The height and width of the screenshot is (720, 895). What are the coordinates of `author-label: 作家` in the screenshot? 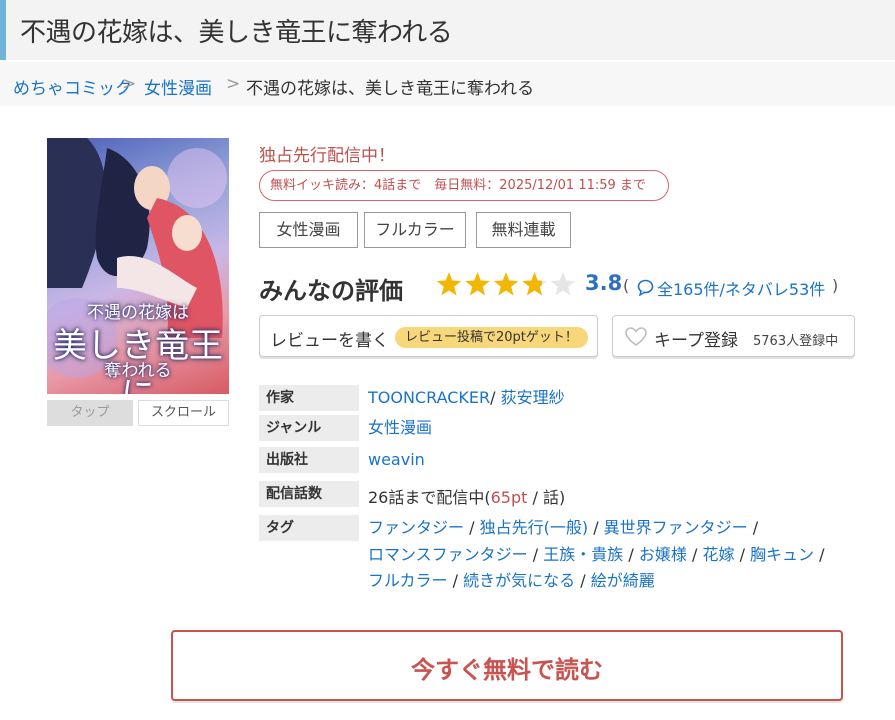 It's located at (309, 398).